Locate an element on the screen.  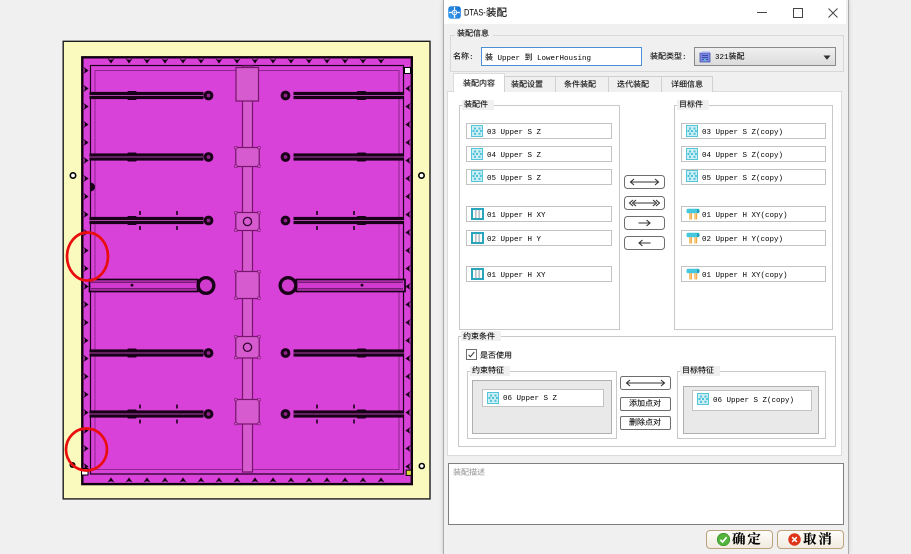
svg-text: 05 Upper S Z is located at coordinates (514, 179).